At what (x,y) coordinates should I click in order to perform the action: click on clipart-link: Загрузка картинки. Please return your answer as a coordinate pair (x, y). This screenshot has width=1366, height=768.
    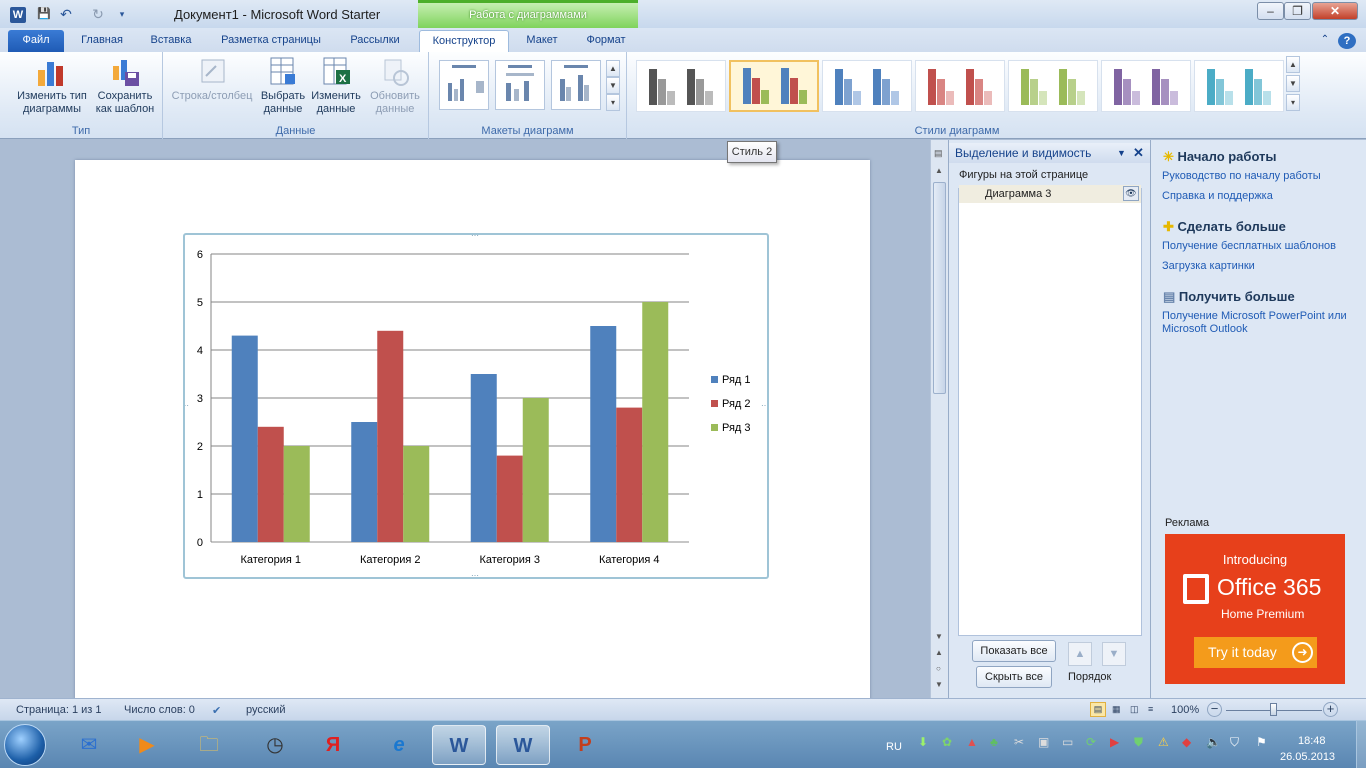
    Looking at the image, I should click on (1208, 266).